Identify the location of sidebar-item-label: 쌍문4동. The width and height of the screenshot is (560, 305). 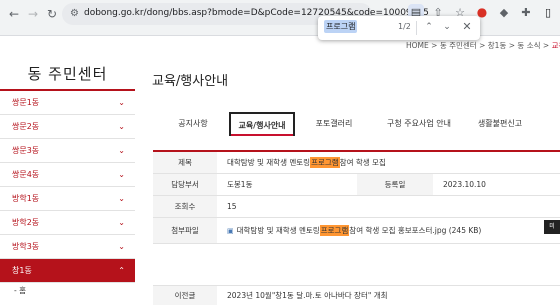
(26, 174).